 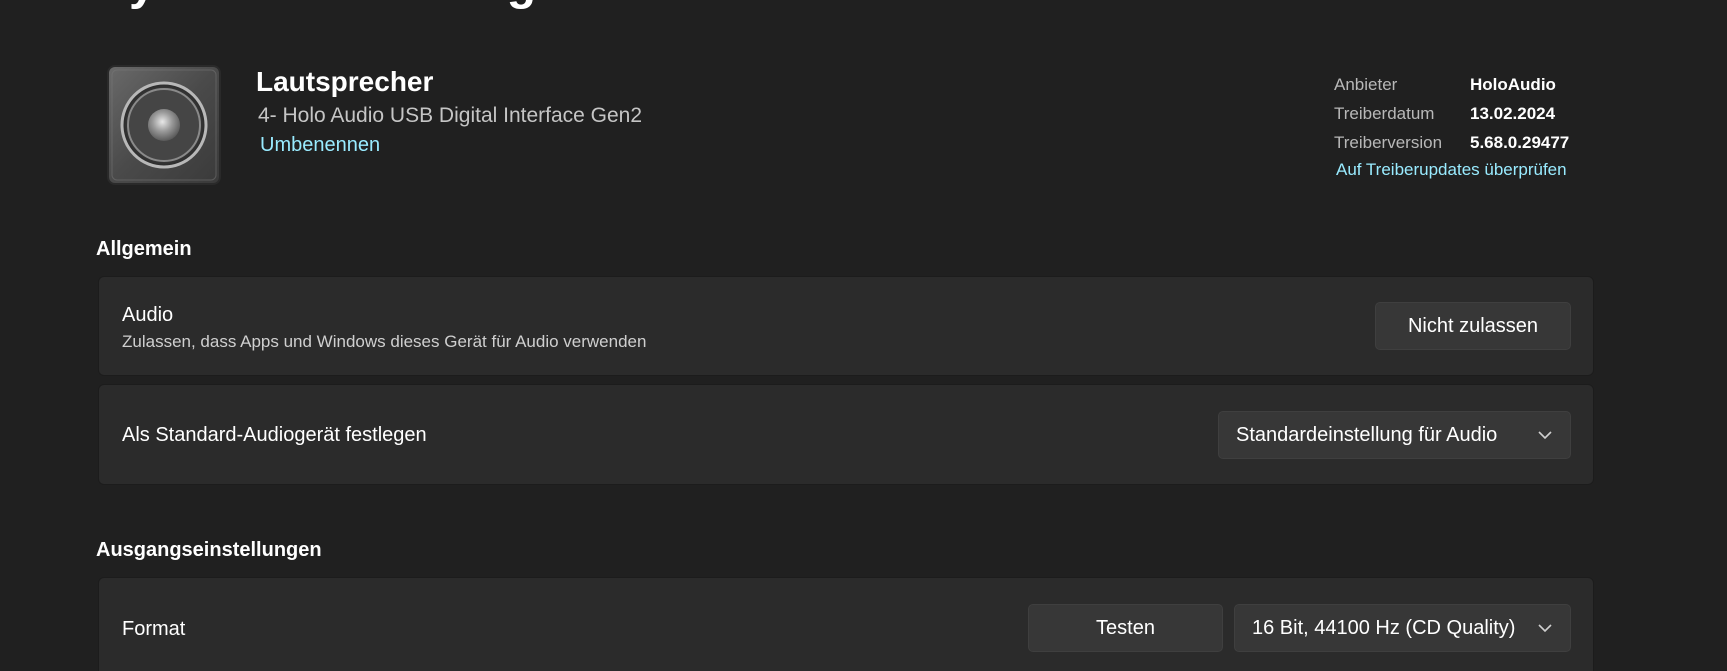 I want to click on driver-row-vendor: Anbieter HoloAudio, so click(x=1484, y=84).